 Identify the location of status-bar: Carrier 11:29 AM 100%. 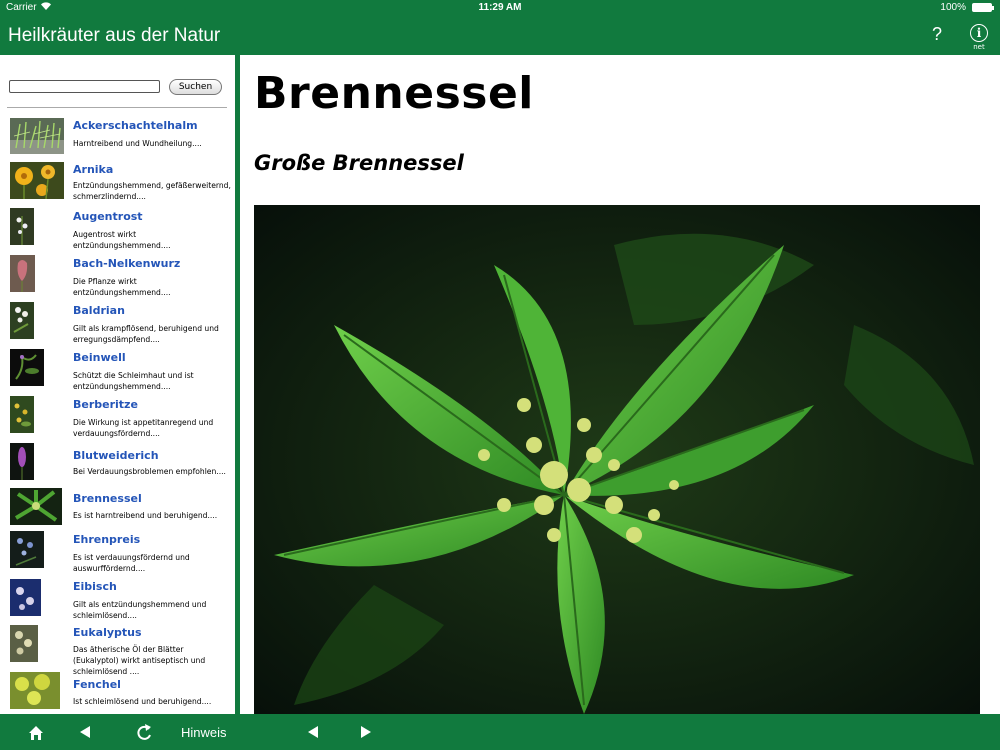
(500, 8).